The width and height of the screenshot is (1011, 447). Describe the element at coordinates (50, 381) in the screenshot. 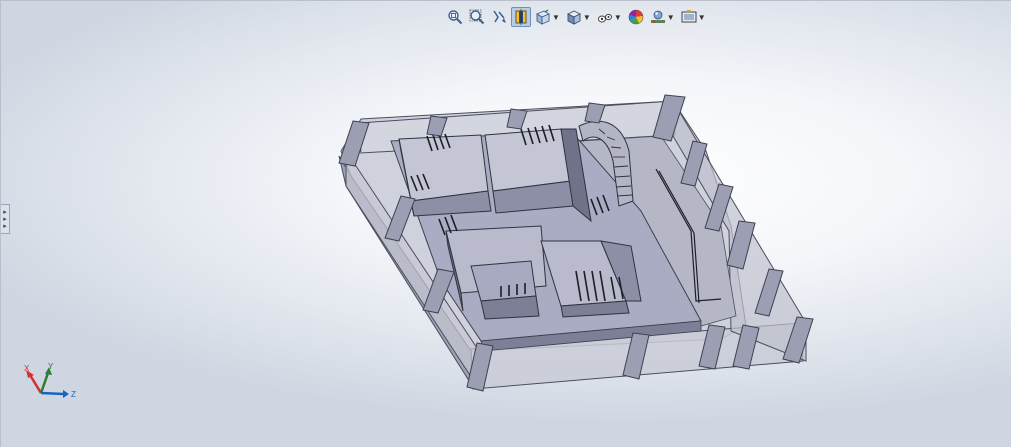

I see `reference-triad: X Y Z` at that location.